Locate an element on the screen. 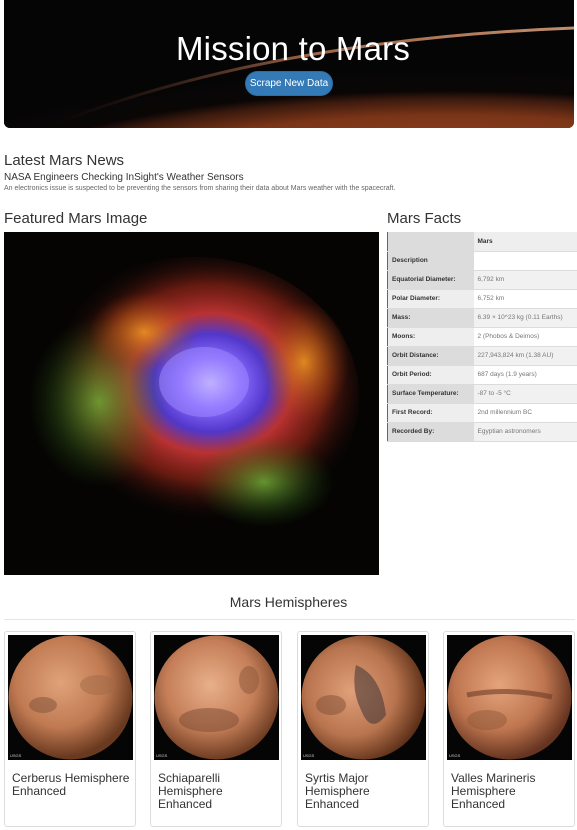 The height and width of the screenshot is (830, 577). table-row: Surface Temperature: -87 to -5 °C is located at coordinates (482, 394).